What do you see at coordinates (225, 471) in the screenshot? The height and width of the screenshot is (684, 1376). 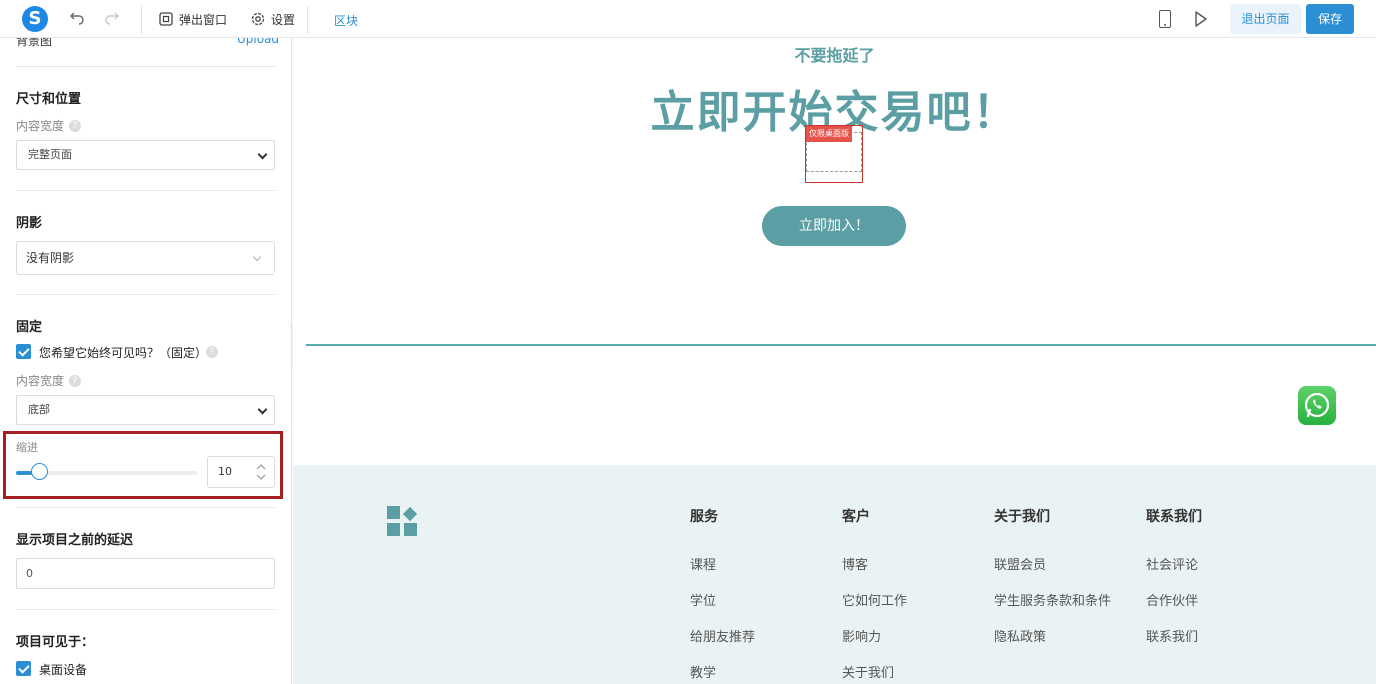 I see `indent-value: 10` at bounding box center [225, 471].